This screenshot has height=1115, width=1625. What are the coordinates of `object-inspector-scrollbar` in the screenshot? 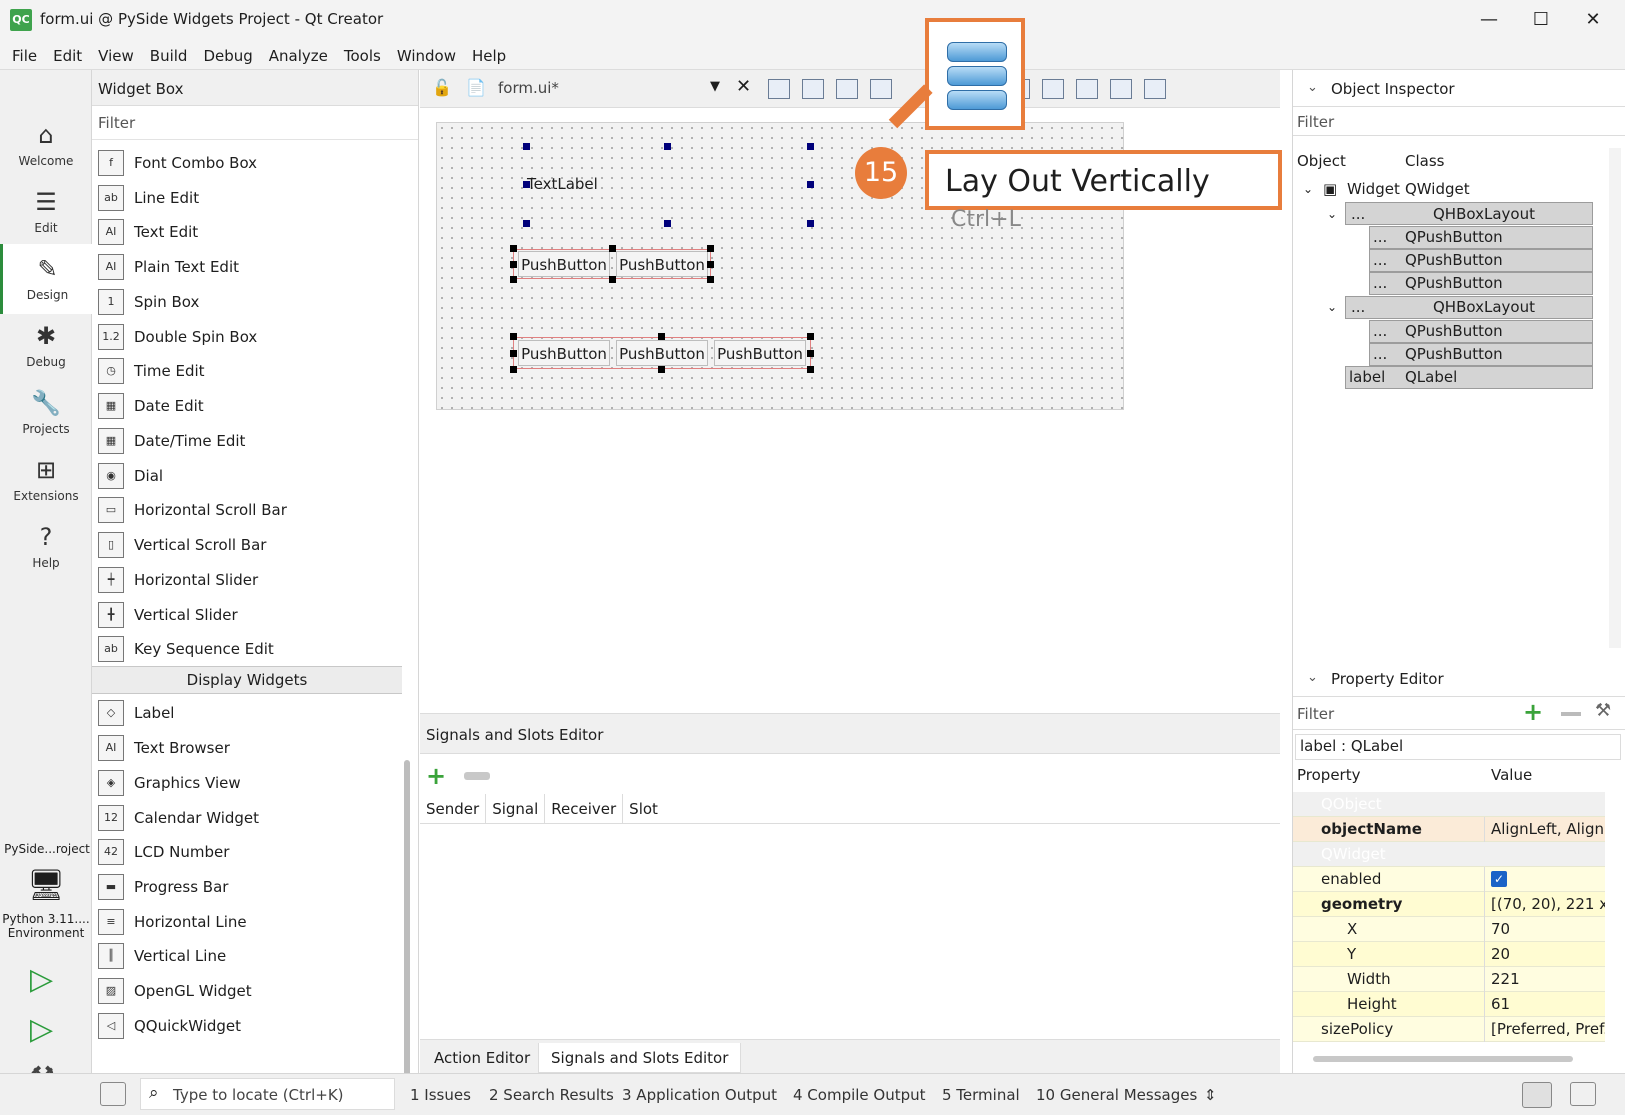 It's located at (1615, 398).